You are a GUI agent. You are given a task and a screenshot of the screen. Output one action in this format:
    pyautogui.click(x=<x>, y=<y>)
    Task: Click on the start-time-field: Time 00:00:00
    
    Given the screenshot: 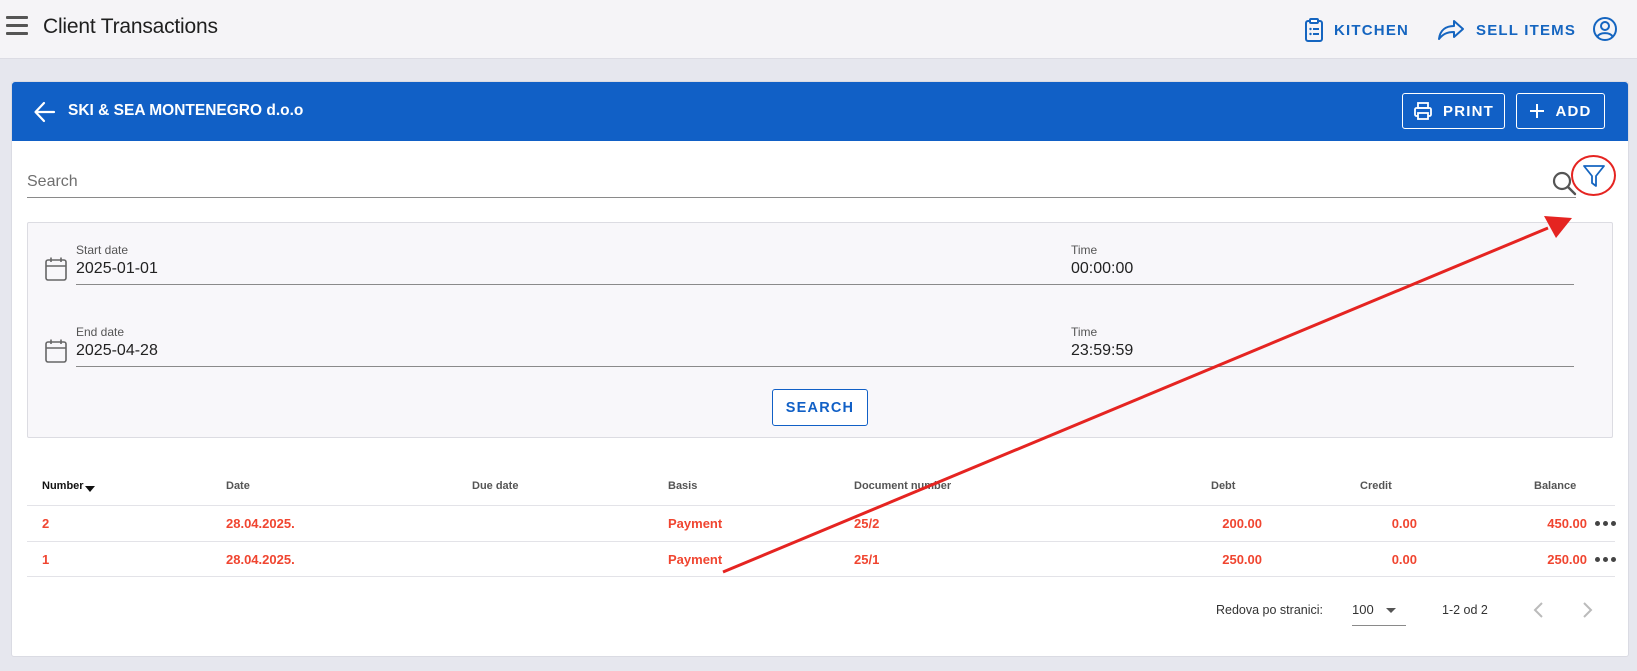 What is the action you would take?
    pyautogui.click(x=1322, y=263)
    